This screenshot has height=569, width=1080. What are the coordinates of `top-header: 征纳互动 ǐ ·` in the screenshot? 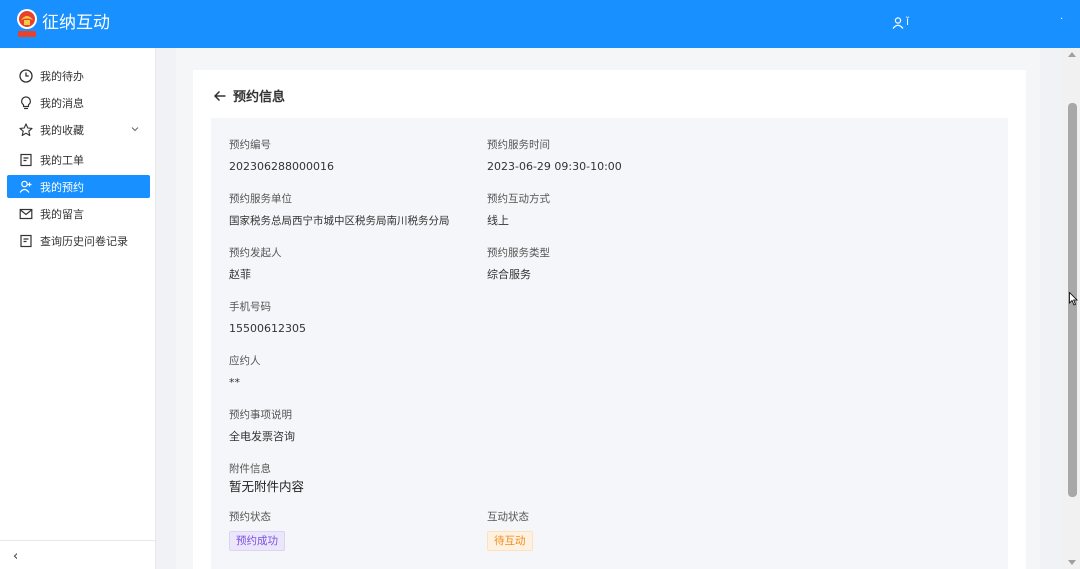 It's located at (540, 24).